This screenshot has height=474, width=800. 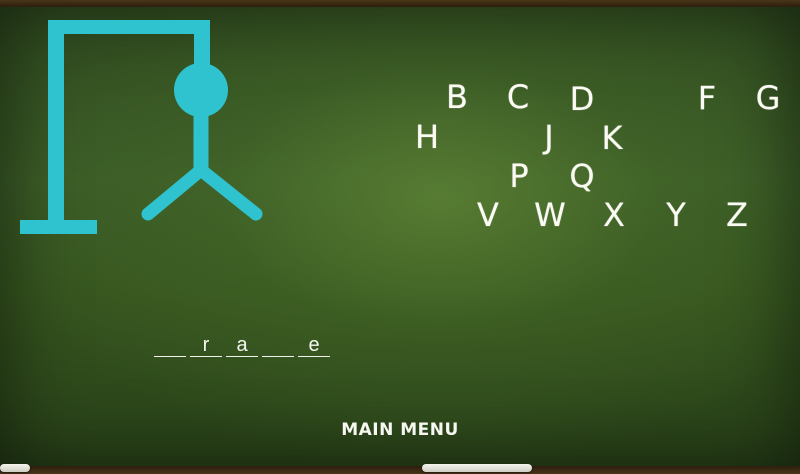 What do you see at coordinates (400, 430) in the screenshot?
I see `main-menu-button: MAIN MENU` at bounding box center [400, 430].